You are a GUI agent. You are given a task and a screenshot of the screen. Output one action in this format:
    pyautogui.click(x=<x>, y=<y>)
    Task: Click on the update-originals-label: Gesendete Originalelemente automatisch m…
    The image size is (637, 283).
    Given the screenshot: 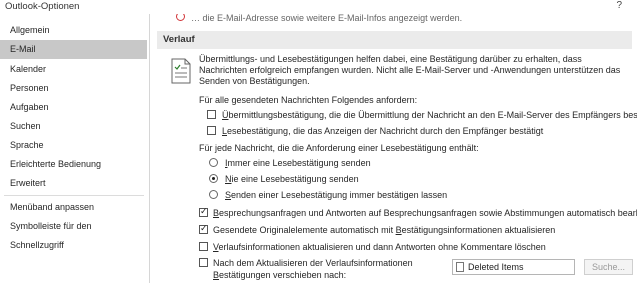 What is the action you would take?
    pyautogui.click(x=384, y=230)
    